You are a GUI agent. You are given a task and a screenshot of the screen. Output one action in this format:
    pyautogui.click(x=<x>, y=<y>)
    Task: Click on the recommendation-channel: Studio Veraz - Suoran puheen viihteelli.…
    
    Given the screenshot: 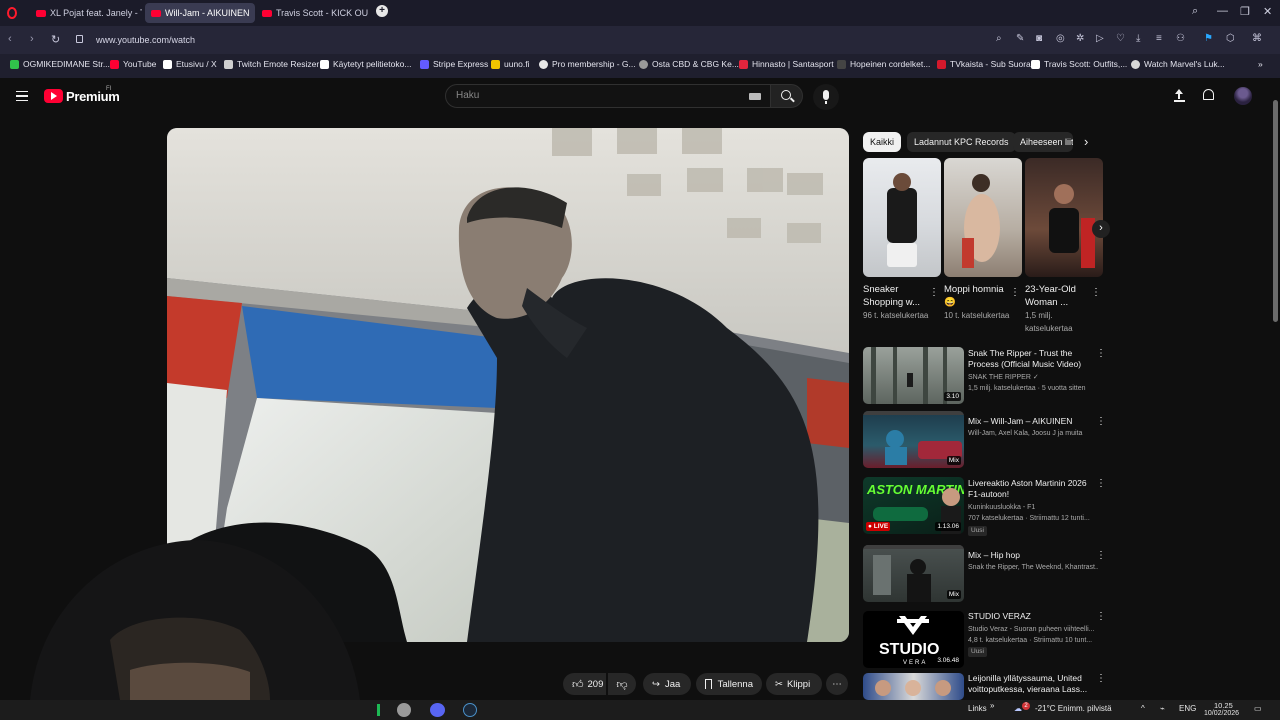 What is the action you would take?
    pyautogui.click(x=1033, y=629)
    